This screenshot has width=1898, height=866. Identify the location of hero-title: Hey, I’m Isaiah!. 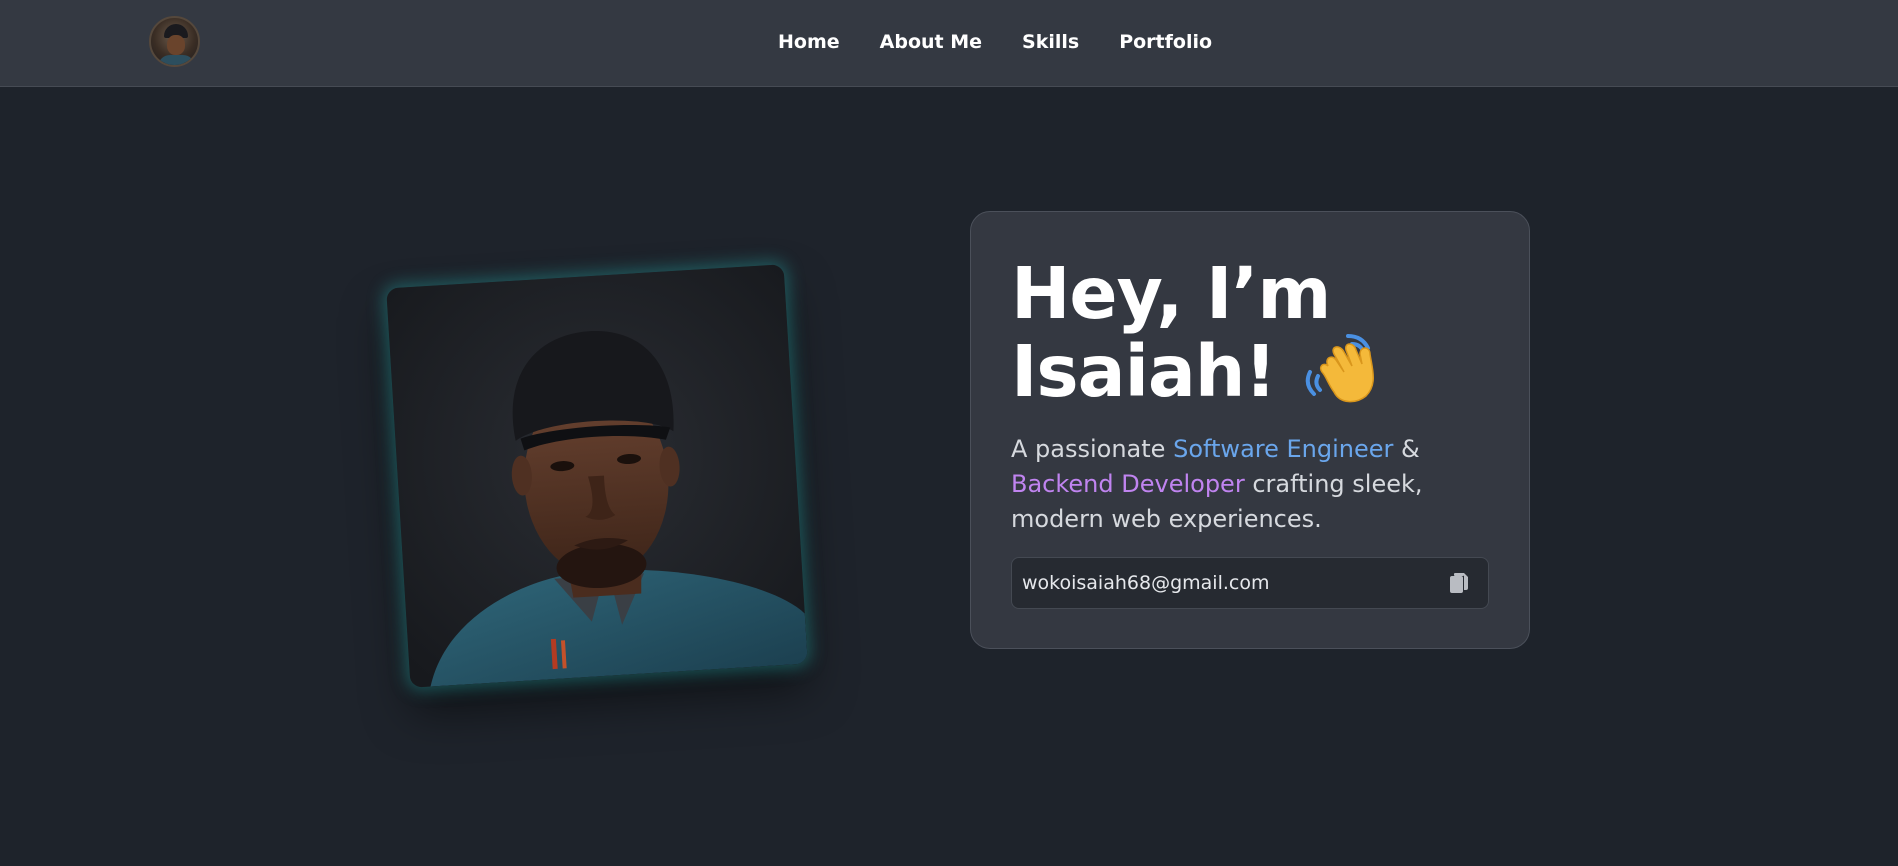
(1250, 333).